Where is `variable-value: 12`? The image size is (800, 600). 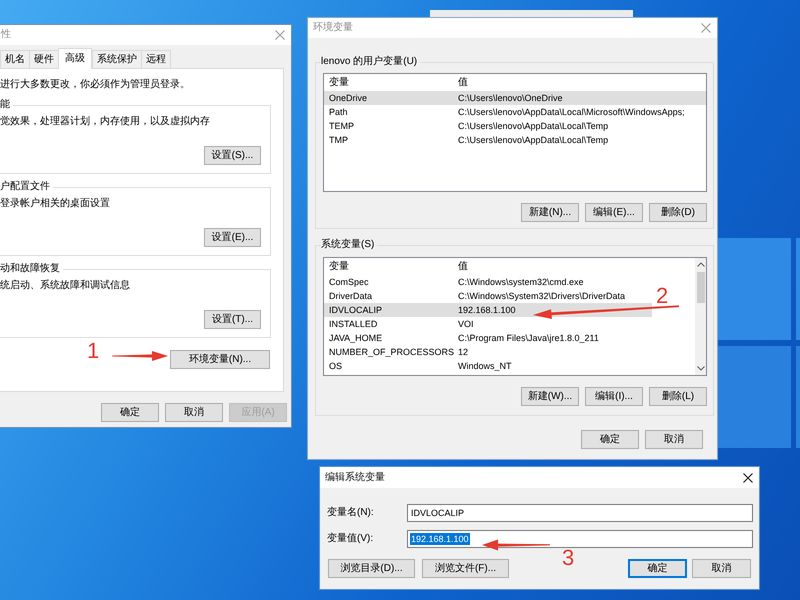 variable-value: 12 is located at coordinates (463, 352).